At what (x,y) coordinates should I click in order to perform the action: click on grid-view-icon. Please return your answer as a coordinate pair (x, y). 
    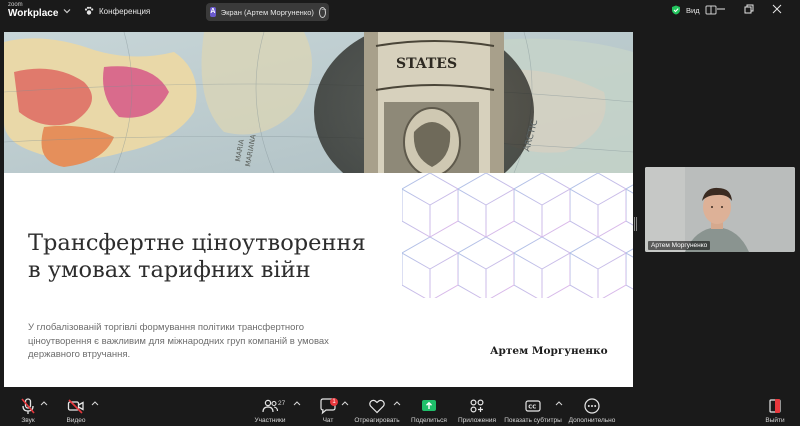
    Looking at the image, I should click on (711, 10).